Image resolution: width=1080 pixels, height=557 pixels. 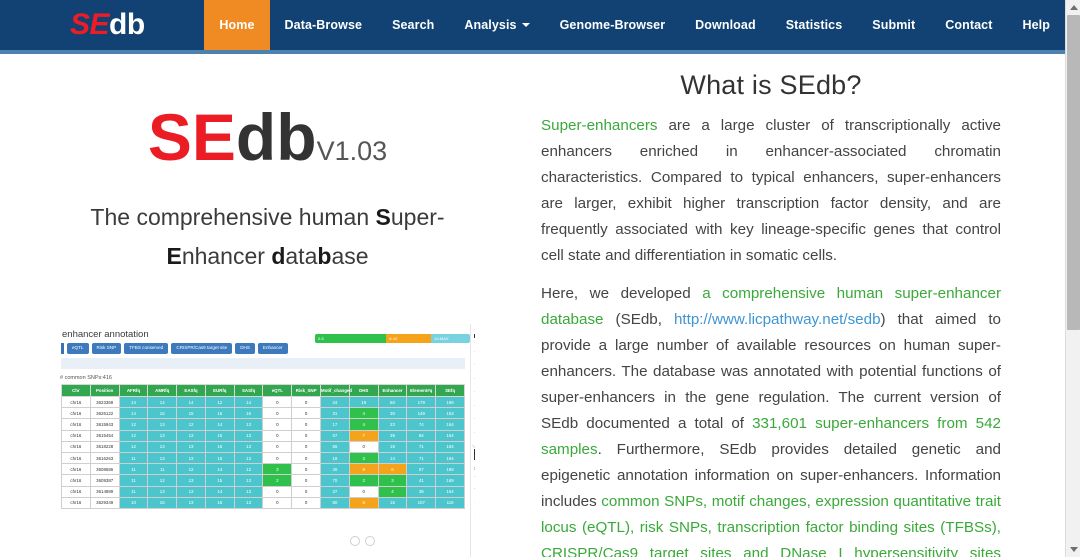 I want to click on nav-item-contact: Contact, so click(x=968, y=25).